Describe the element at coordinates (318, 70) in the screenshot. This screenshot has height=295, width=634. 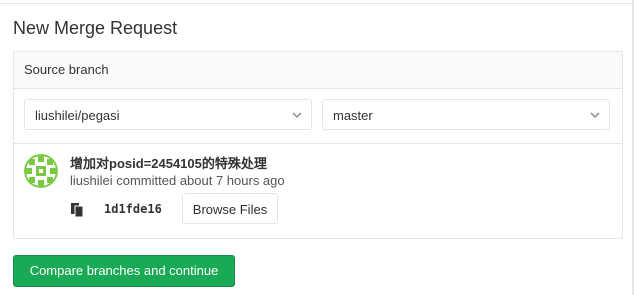
I see `panel-heading: Source branch` at that location.